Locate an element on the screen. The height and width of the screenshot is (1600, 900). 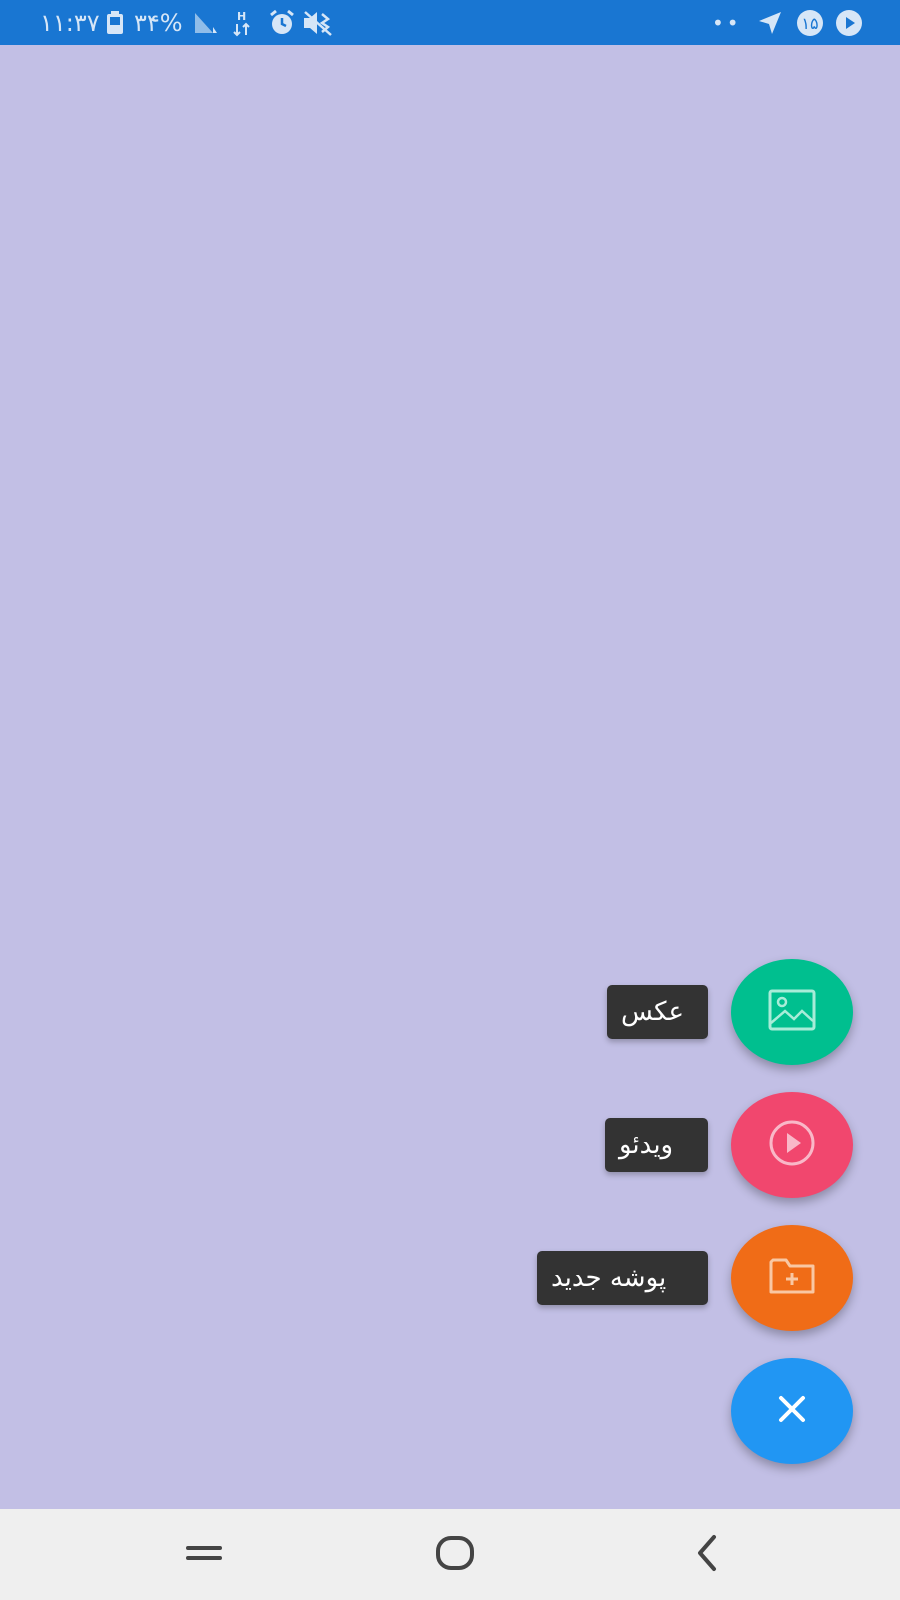
badge-icon: ۱۵ is located at coordinates (810, 22).